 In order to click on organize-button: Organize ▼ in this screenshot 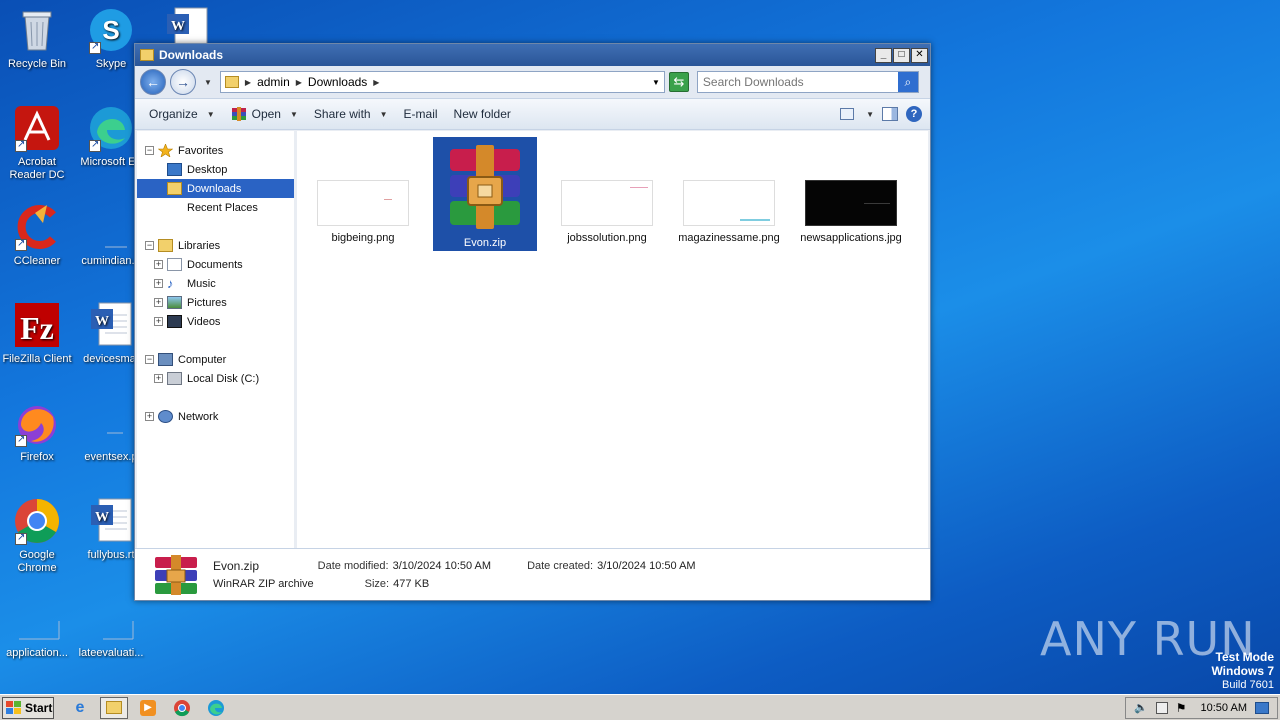, I will do `click(182, 114)`.